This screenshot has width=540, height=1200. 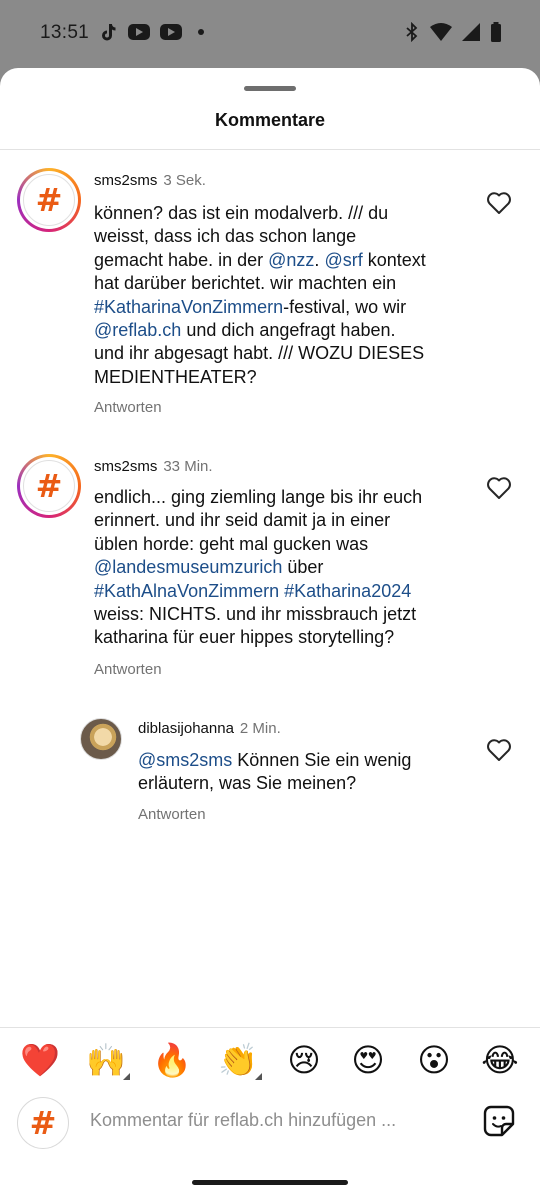 What do you see at coordinates (368, 1060) in the screenshot?
I see `heart-eyes-emoji-icon: 😍` at bounding box center [368, 1060].